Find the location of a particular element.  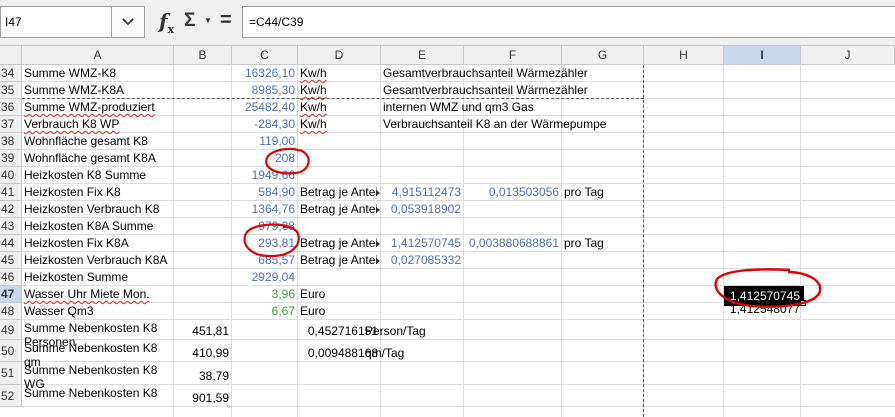

cell-a34: Summe WMZ-K8 is located at coordinates (70, 73).